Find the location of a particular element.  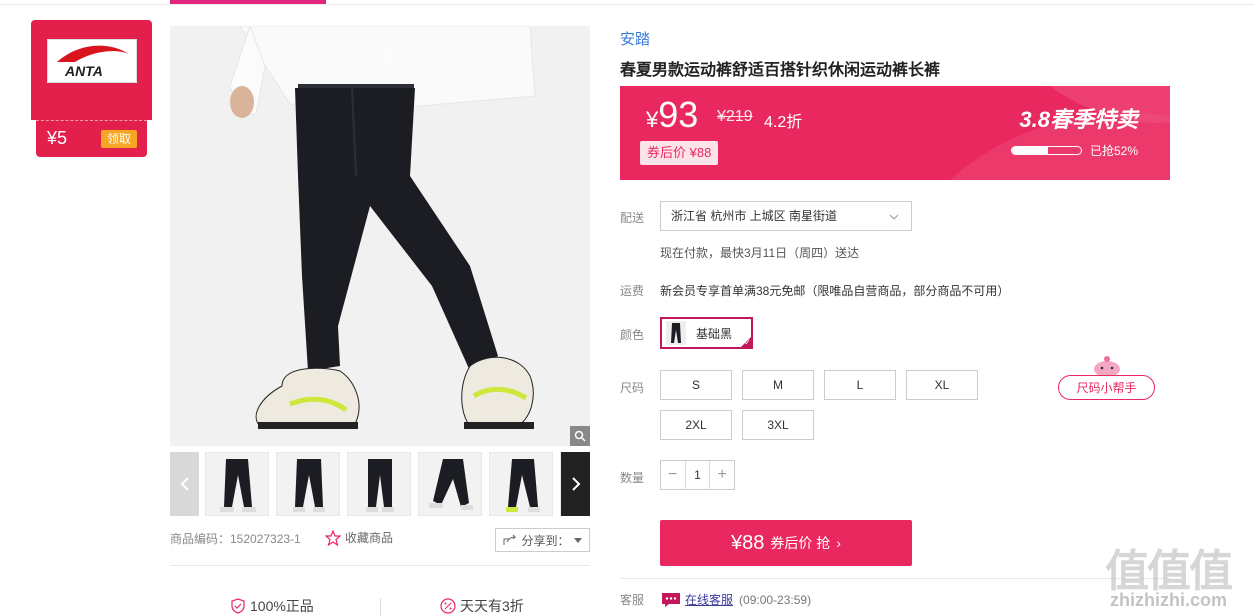

buy-button-text: 券后价 抢 is located at coordinates (800, 543).